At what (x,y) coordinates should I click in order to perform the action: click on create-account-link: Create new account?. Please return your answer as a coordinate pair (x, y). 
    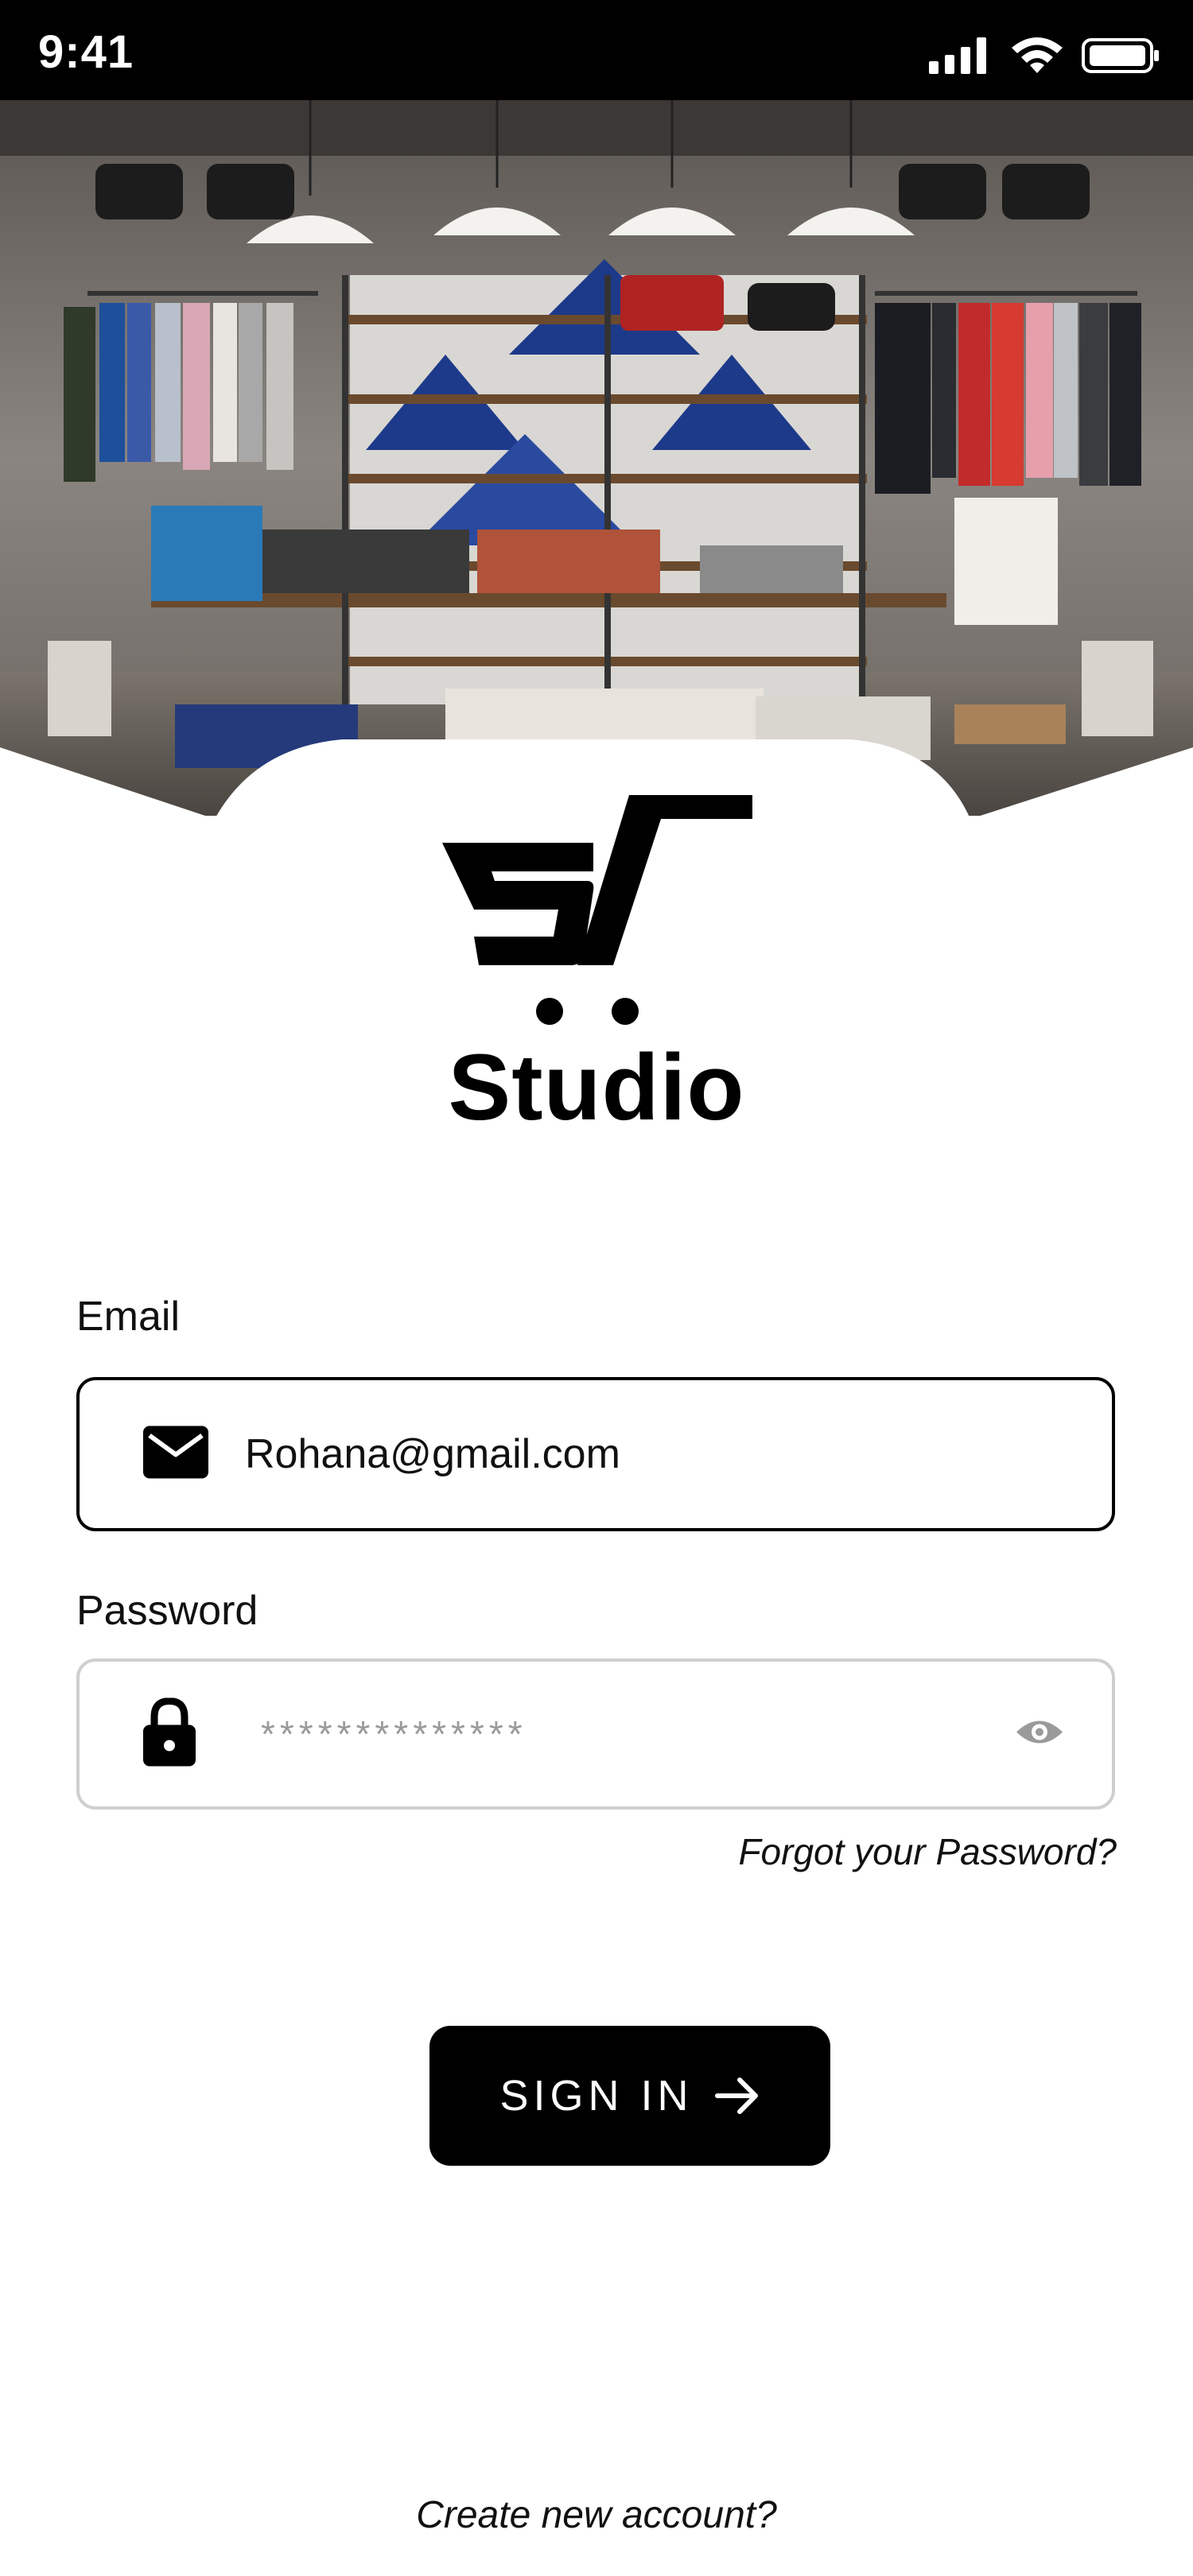
    Looking at the image, I should click on (596, 2515).